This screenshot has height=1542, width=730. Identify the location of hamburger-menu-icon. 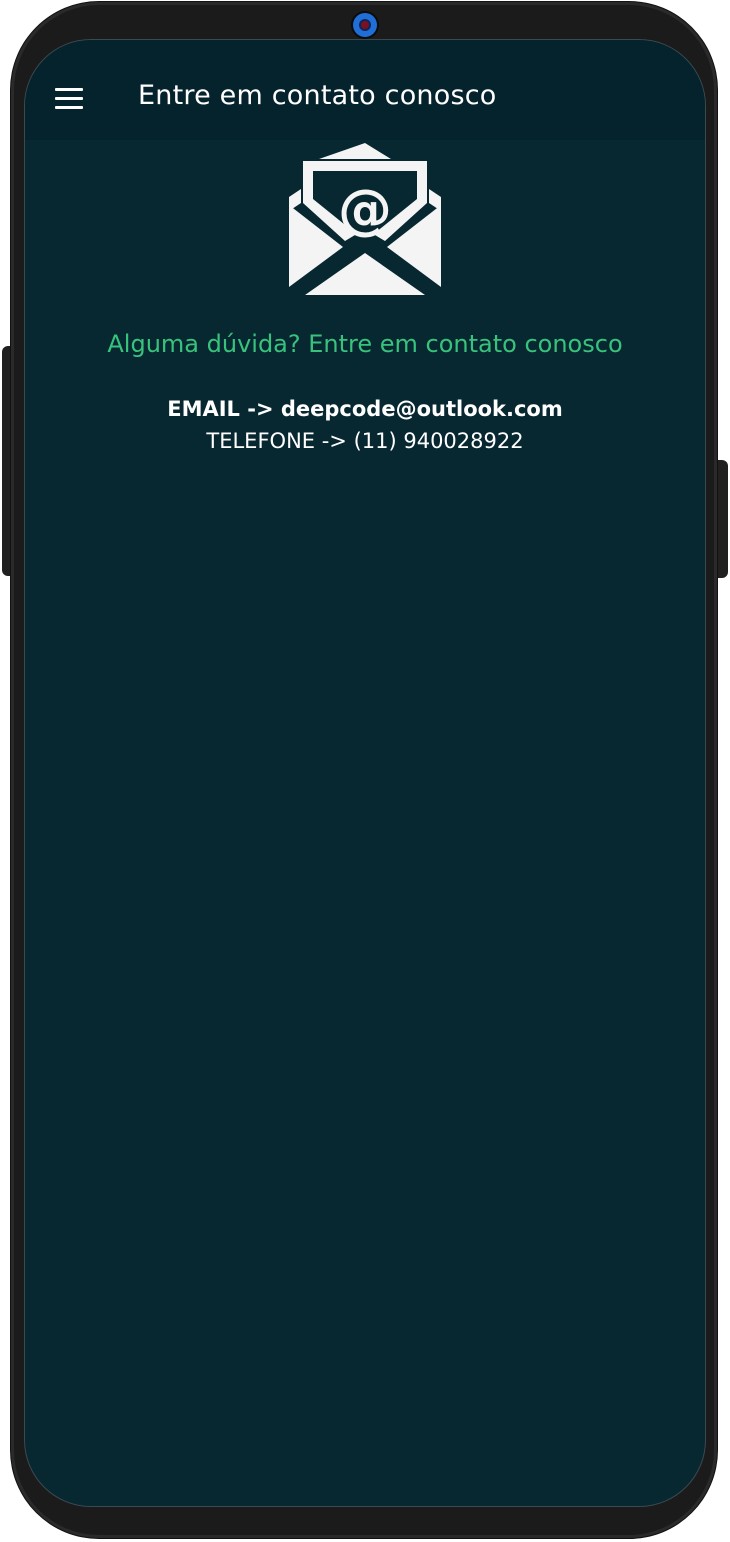
(69, 99).